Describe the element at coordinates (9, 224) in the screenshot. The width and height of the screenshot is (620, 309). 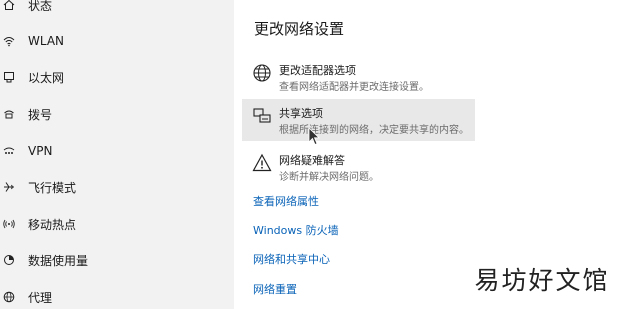
I see `hotspot-icon` at that location.